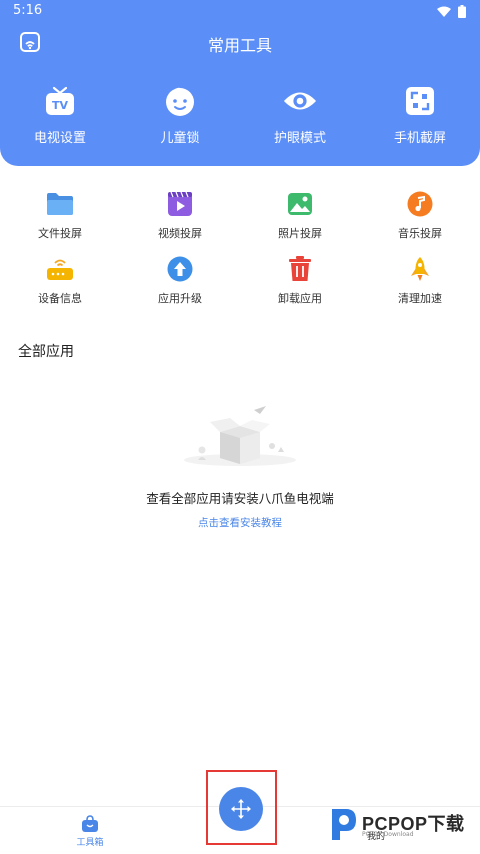 The height and width of the screenshot is (854, 480). What do you see at coordinates (180, 287) in the screenshot?
I see `tool-app-upgrade: 应用升级` at bounding box center [180, 287].